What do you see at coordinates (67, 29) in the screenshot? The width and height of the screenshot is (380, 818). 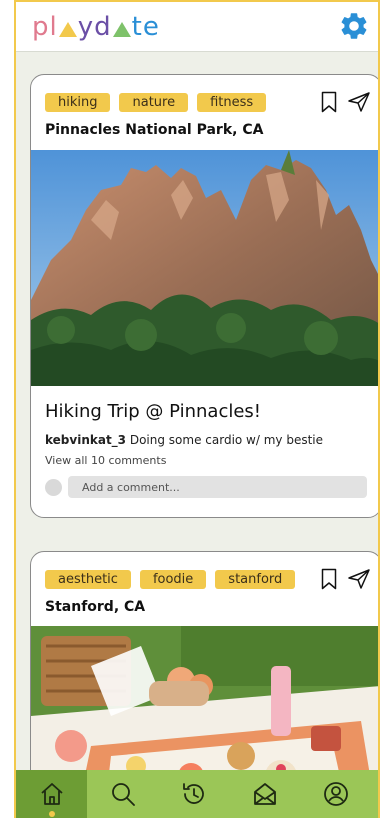 I see `logo-triangle-yellow` at bounding box center [67, 29].